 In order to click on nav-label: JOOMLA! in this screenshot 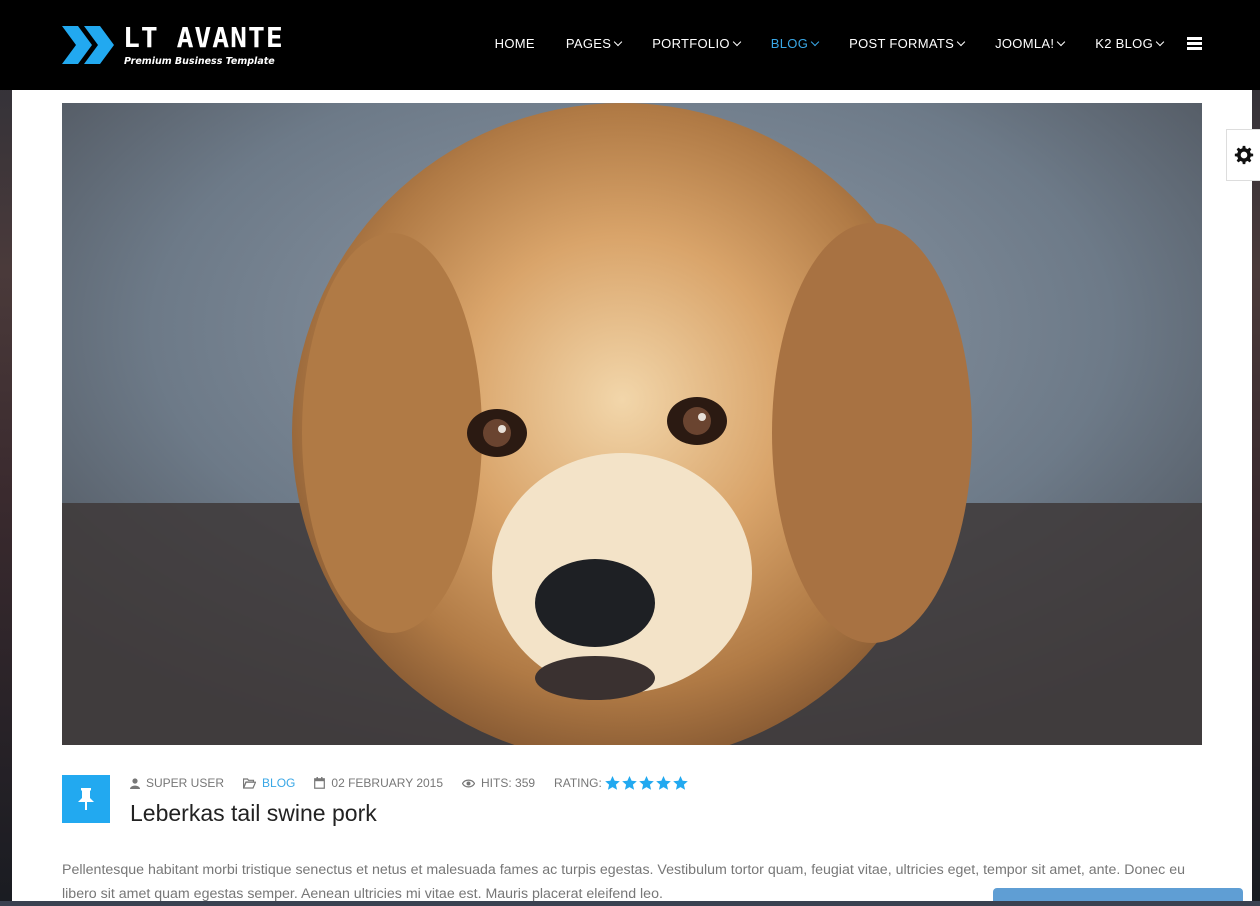, I will do `click(1025, 43)`.